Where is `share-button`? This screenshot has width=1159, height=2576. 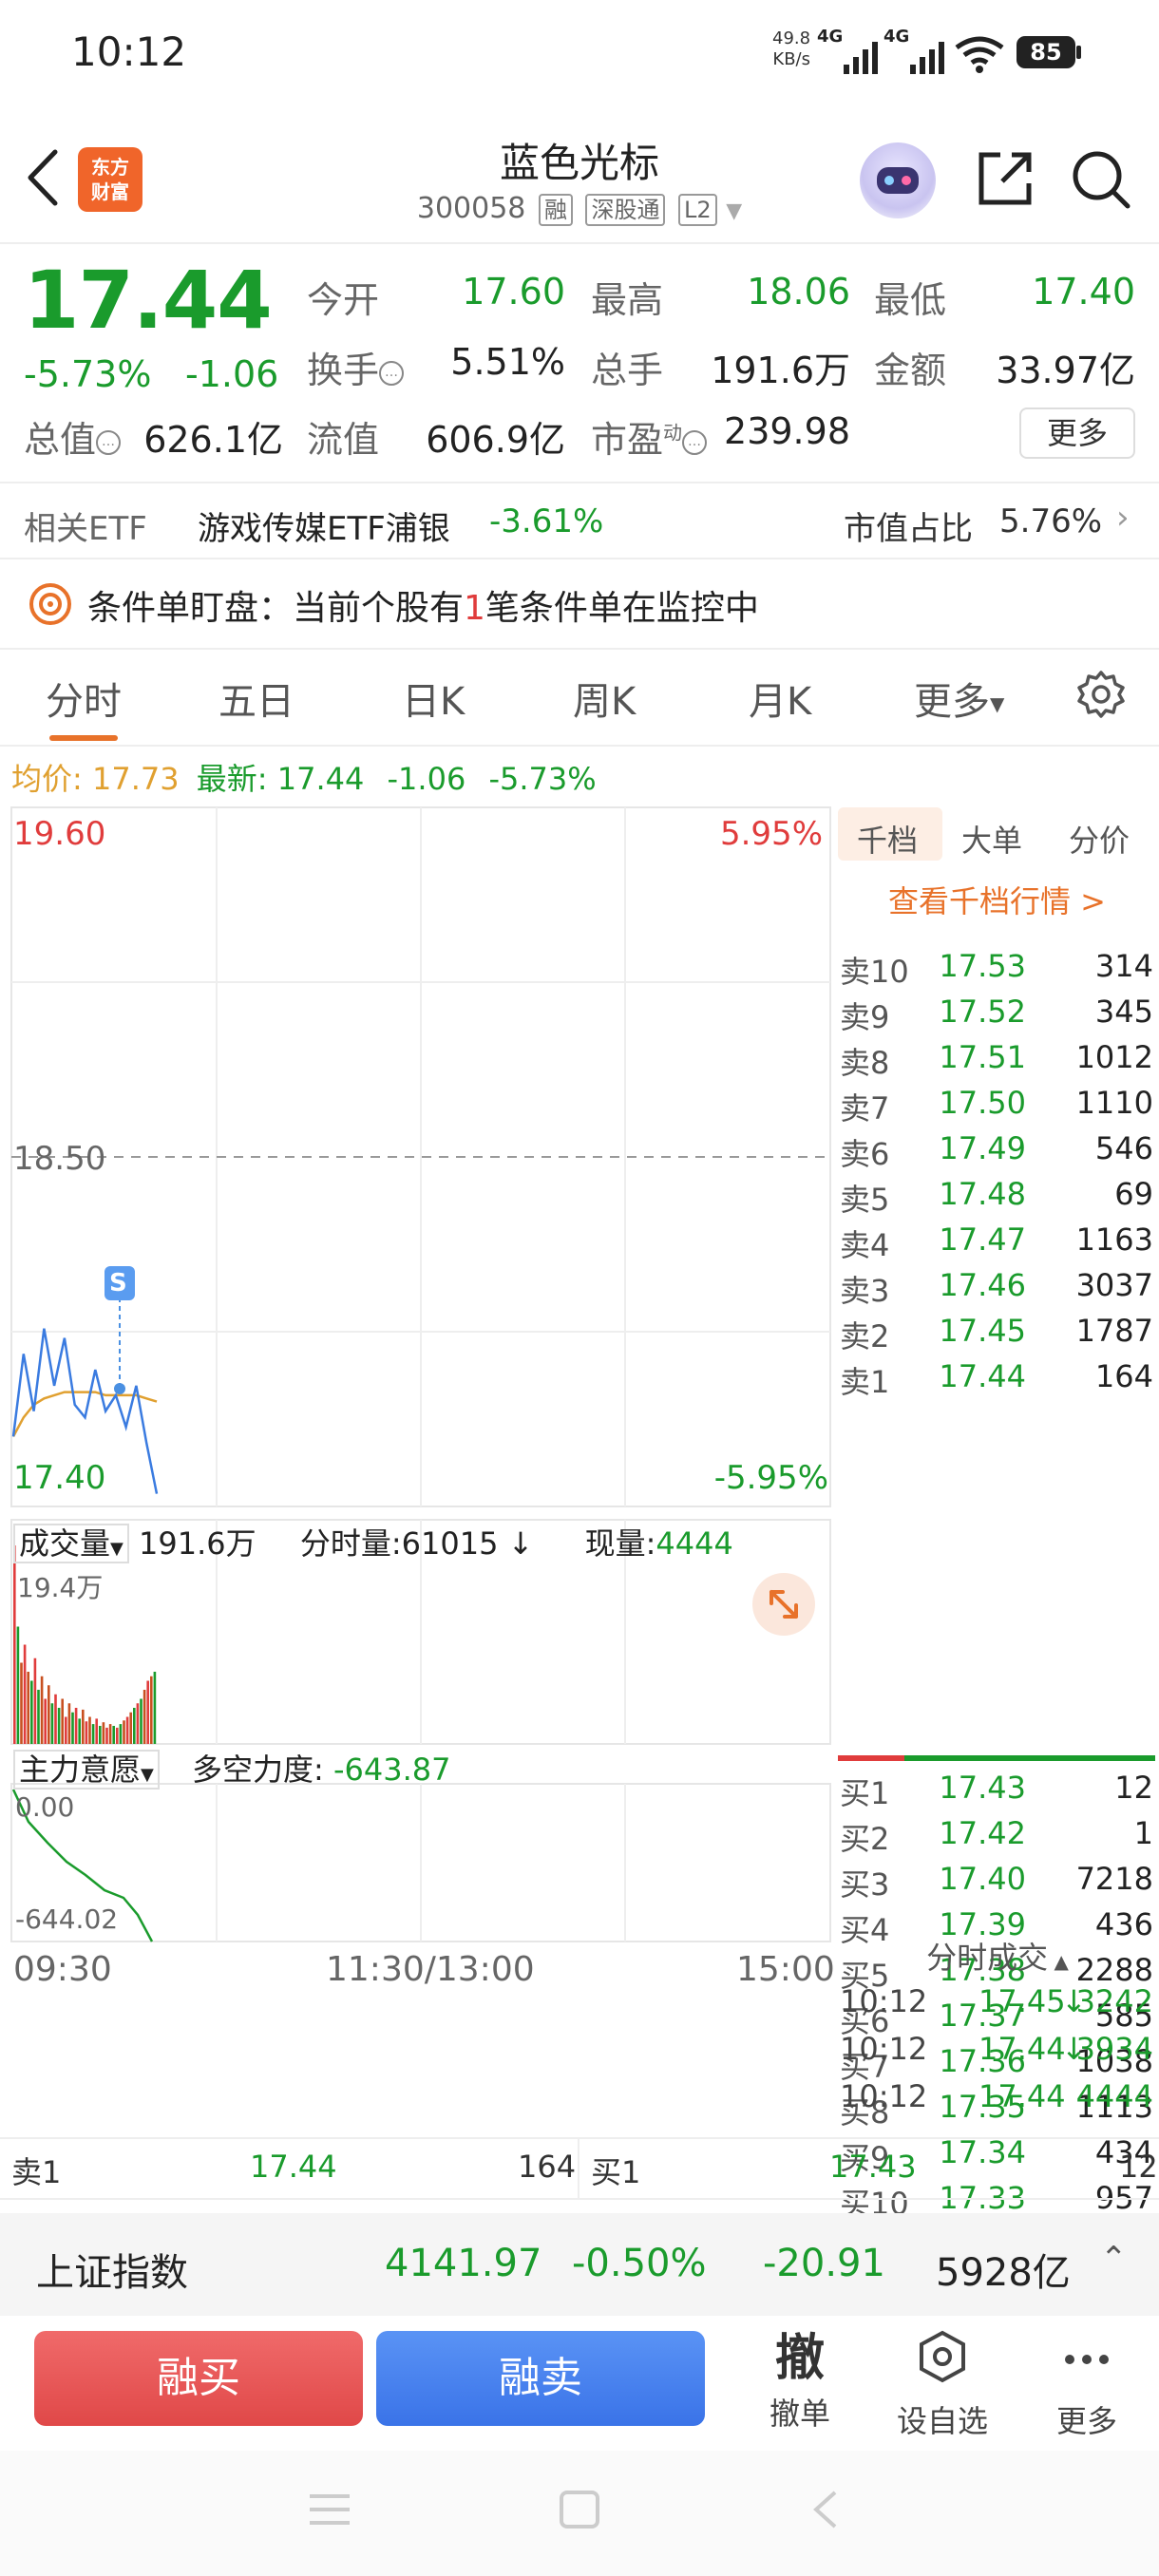 share-button is located at coordinates (1005, 178).